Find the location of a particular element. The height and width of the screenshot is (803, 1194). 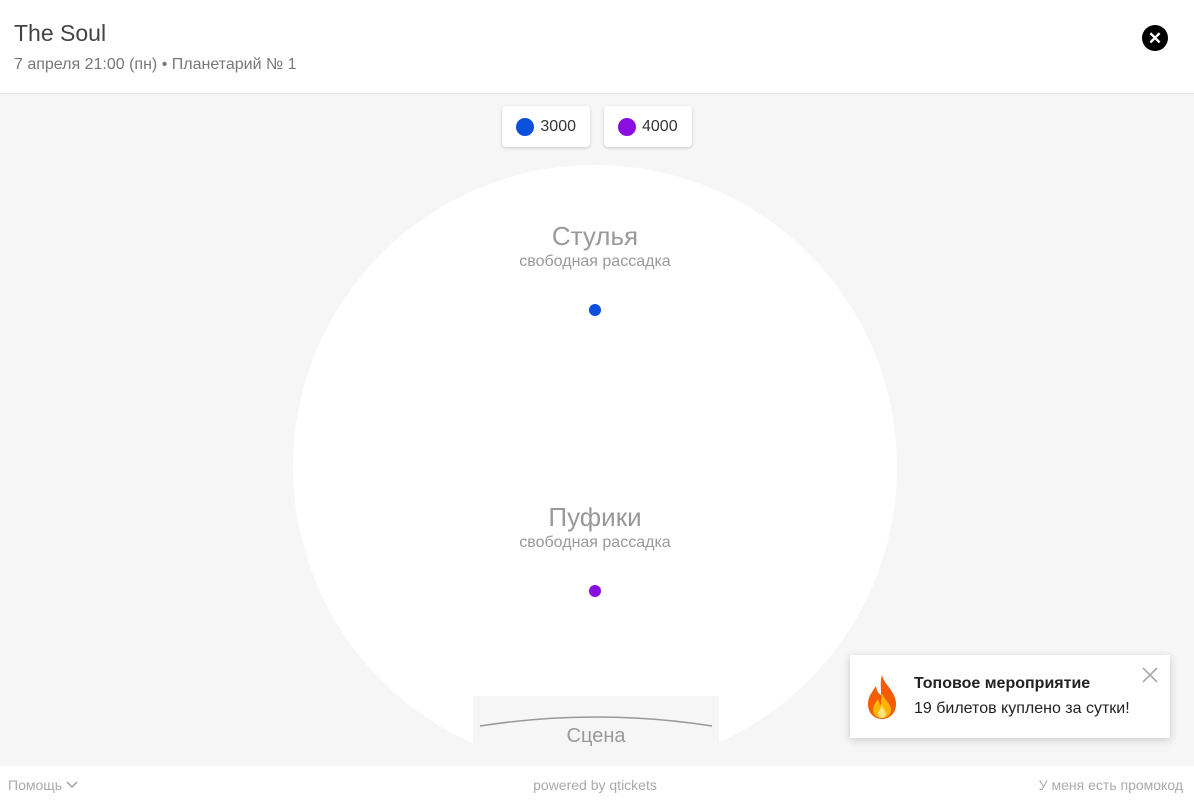

zone-title-poufs: Пуфики is located at coordinates (595, 517).